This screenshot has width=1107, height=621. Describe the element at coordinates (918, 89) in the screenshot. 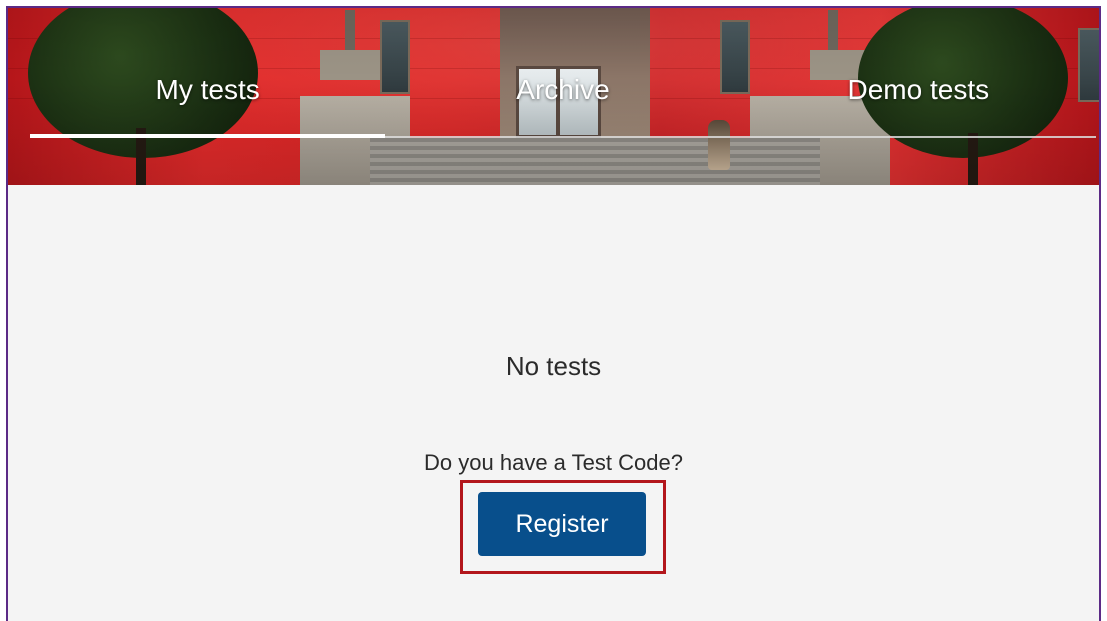

I see `tab-demo-tests-label: Demo tests` at that location.